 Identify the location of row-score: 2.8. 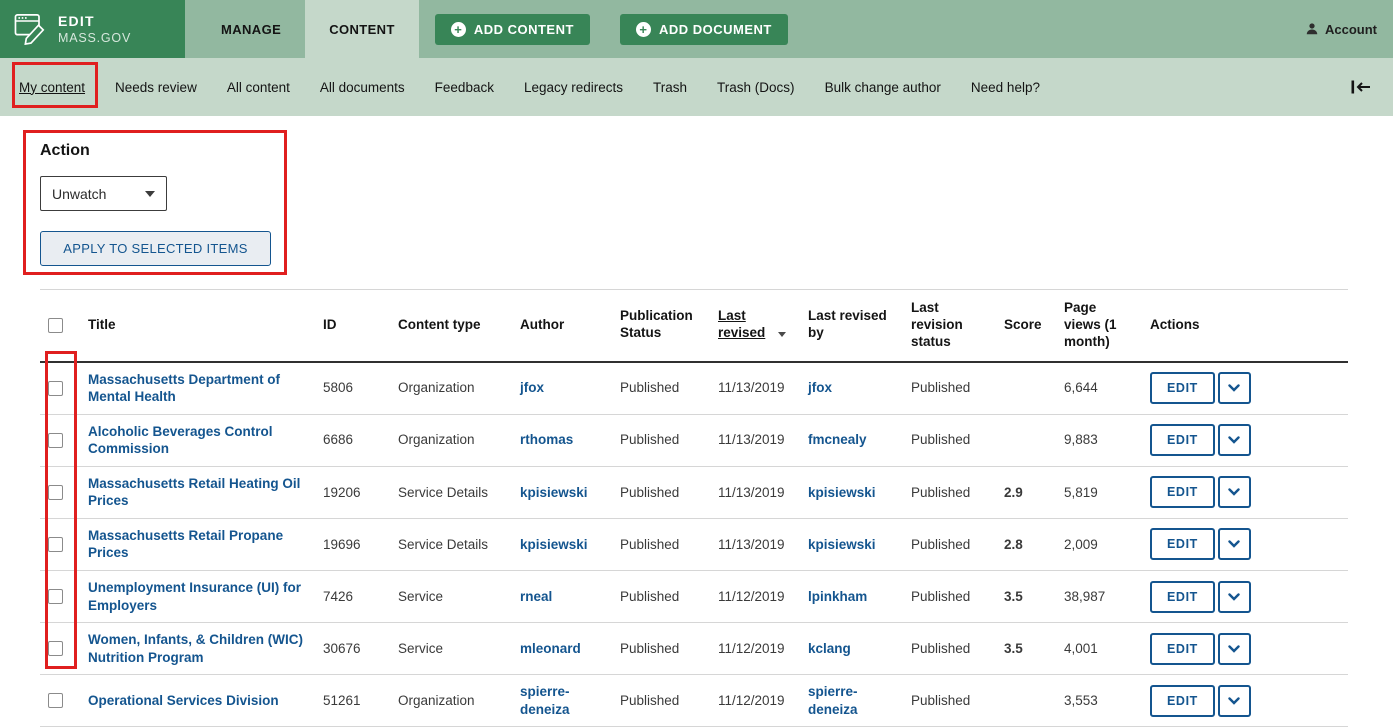
(1026, 545).